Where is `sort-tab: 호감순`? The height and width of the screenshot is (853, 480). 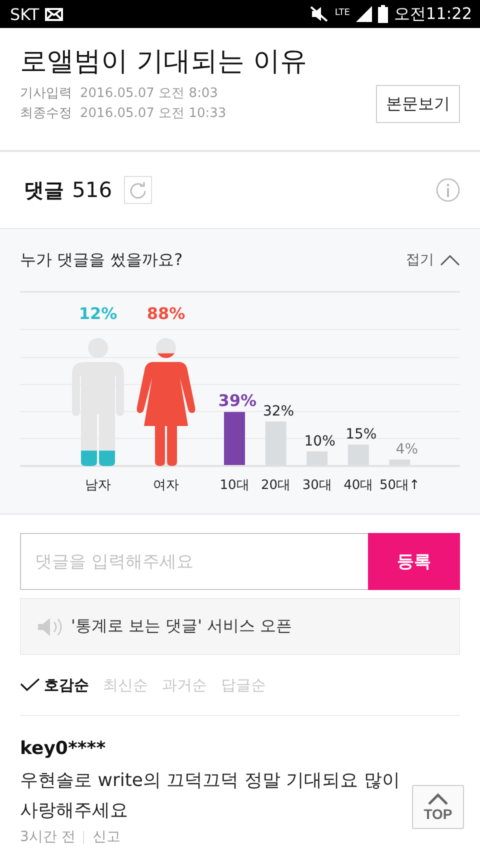
sort-tab: 호감순 is located at coordinates (54, 685).